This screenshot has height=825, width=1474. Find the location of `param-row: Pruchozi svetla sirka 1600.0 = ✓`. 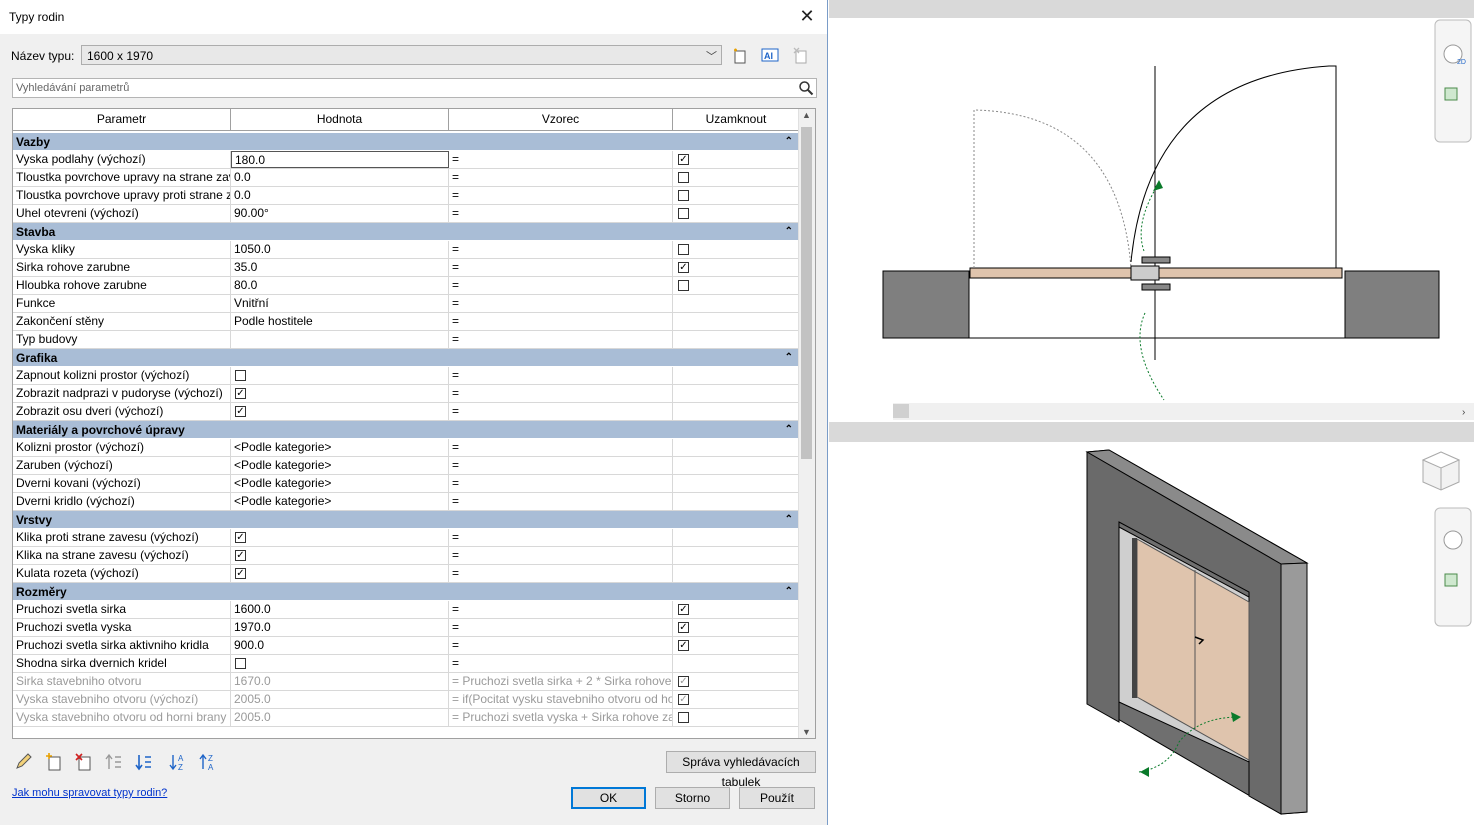

param-row: Pruchozi svetla sirka 1600.0 = ✓ is located at coordinates (406, 610).